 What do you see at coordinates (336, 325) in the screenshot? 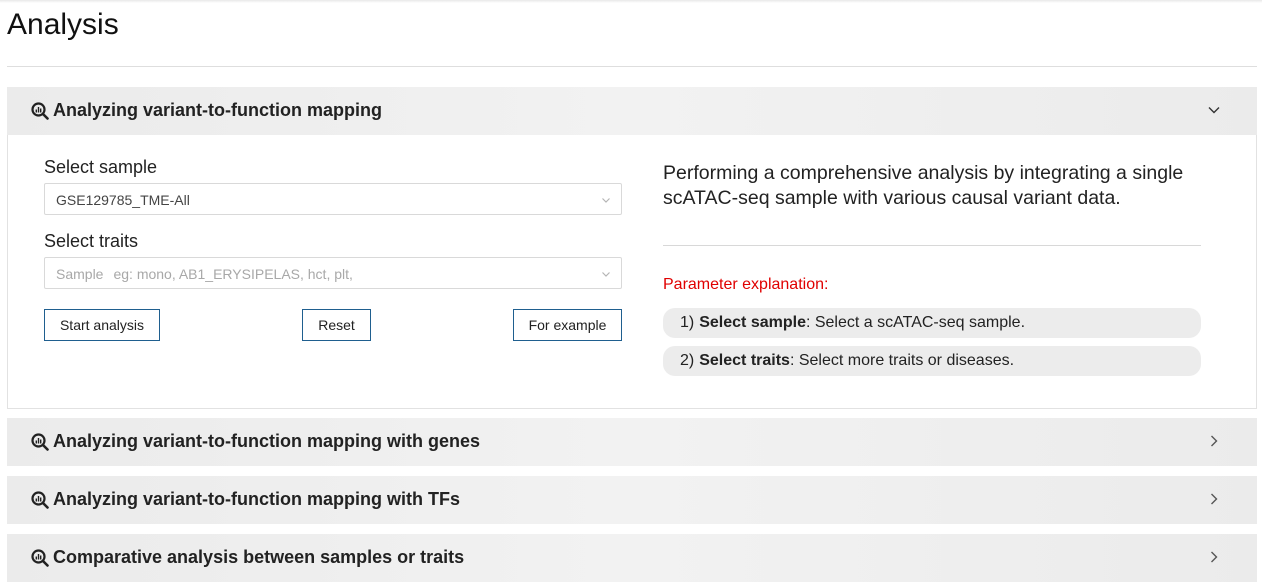
I see `reset-button: Reset` at bounding box center [336, 325].